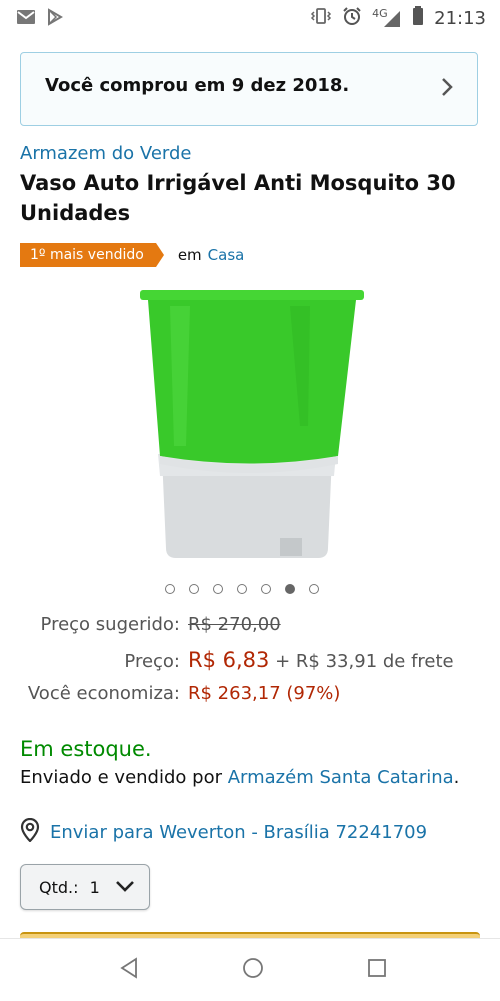 The height and width of the screenshot is (1001, 500). What do you see at coordinates (387, 18) in the screenshot?
I see `signal-4g-icon: 4G` at bounding box center [387, 18].